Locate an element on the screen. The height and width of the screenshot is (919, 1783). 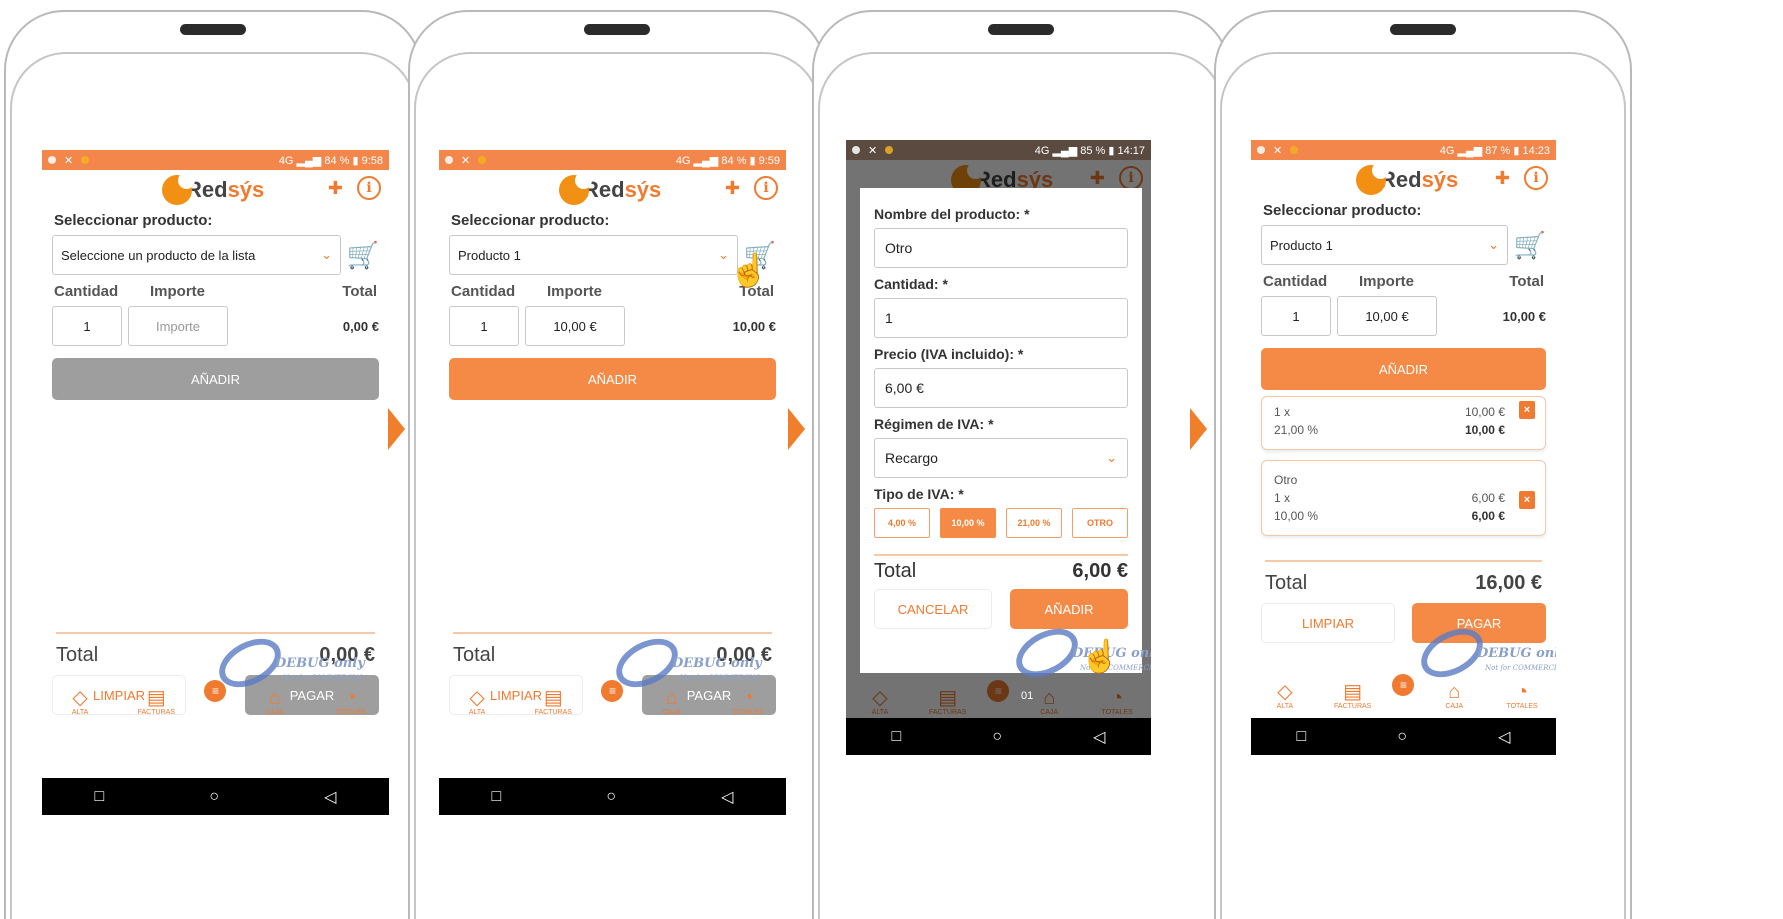
vat-option-other: OTRO is located at coordinates (1100, 523).